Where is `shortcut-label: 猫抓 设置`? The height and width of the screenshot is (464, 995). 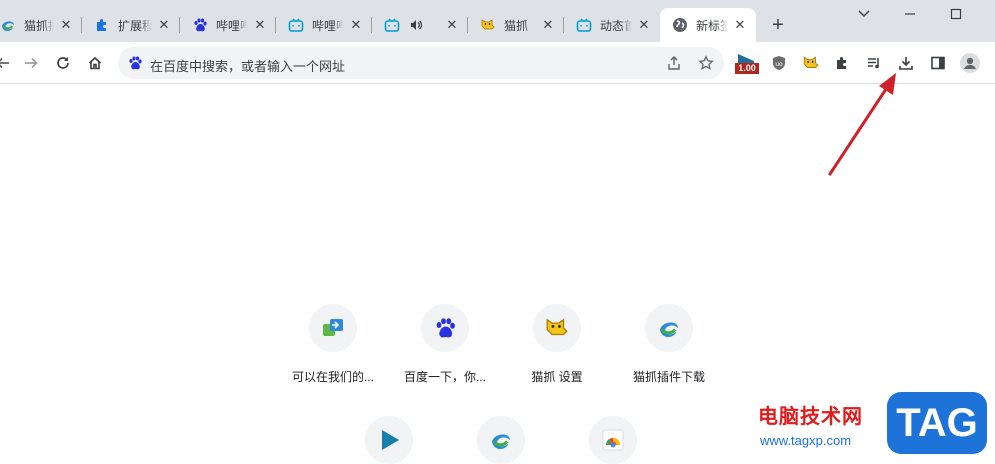
shortcut-label: 猫抓 设置 is located at coordinates (557, 377).